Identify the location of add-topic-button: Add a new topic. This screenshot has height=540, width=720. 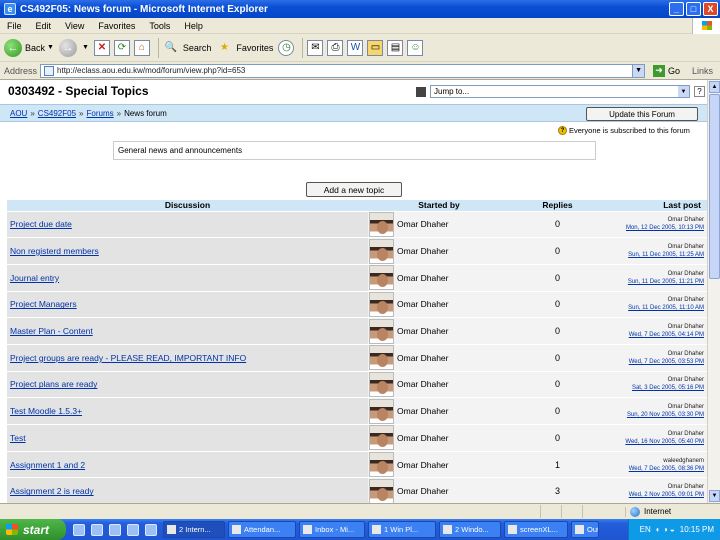
(354, 189).